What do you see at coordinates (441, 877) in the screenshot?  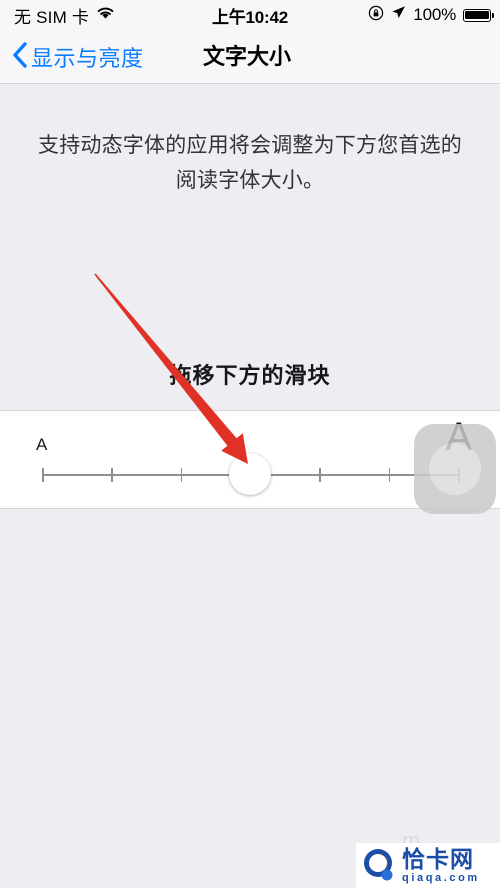 I see `watermark-brand-url: qiaqa.com` at bounding box center [441, 877].